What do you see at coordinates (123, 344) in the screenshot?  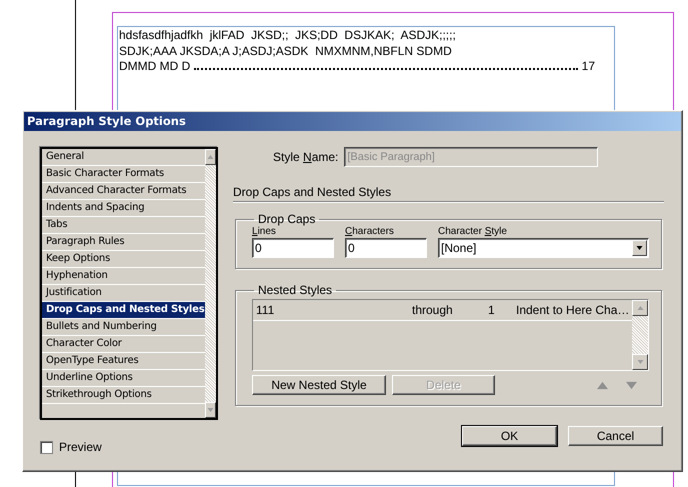 I see `category-item: Character Color` at bounding box center [123, 344].